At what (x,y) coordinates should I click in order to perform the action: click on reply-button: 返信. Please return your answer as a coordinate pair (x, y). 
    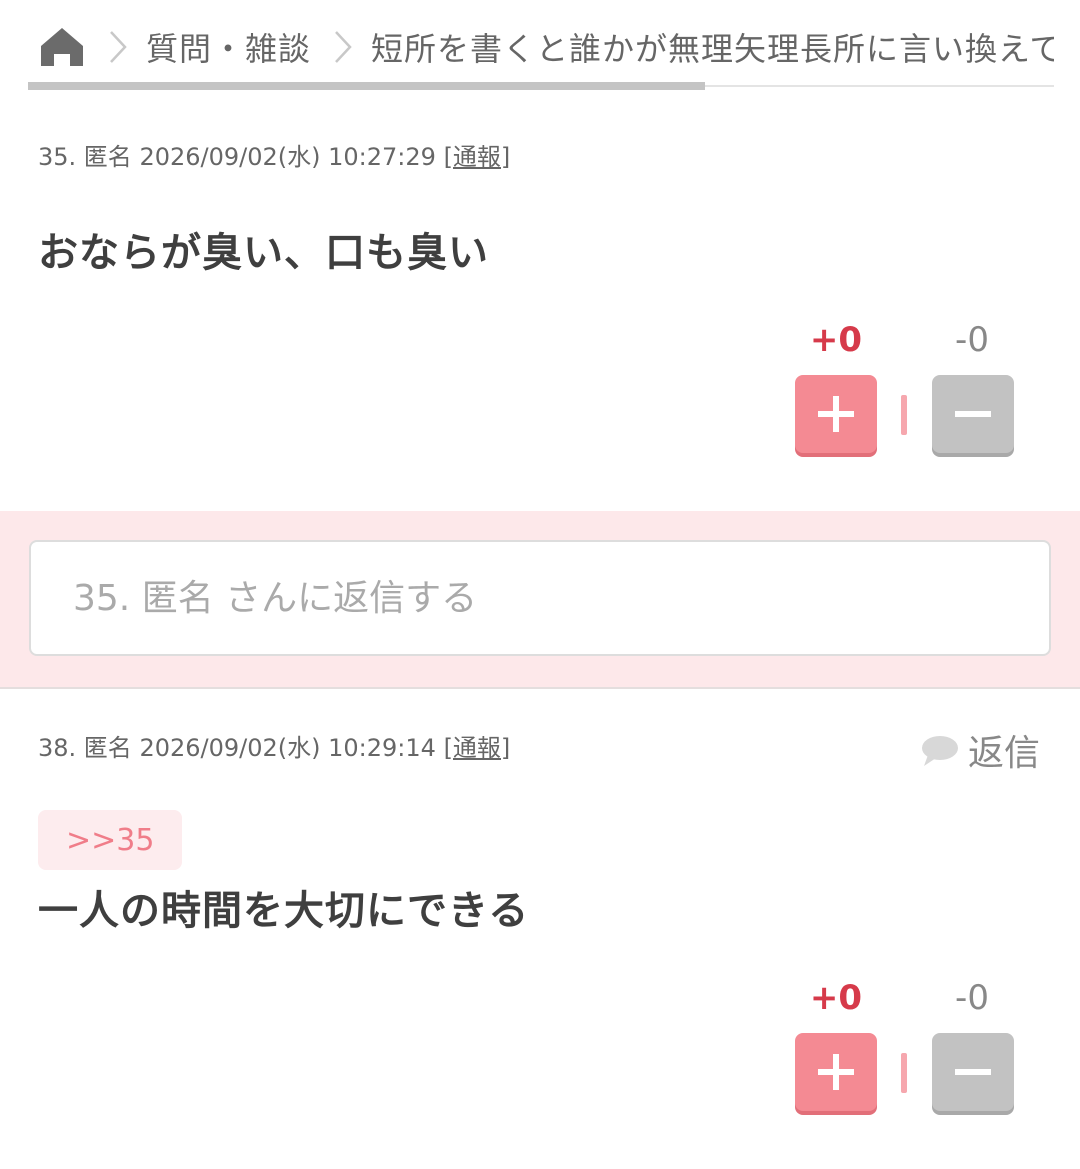
    Looking at the image, I should click on (980, 750).